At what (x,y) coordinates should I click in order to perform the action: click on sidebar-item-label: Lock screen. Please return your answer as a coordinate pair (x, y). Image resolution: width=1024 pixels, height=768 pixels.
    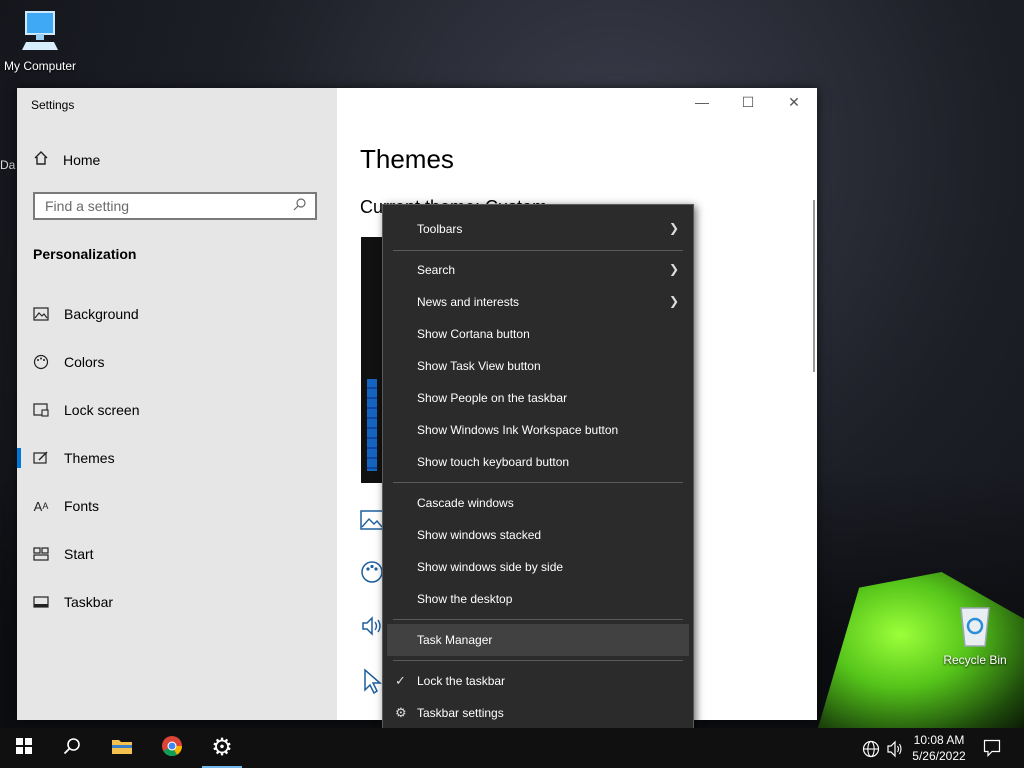
    Looking at the image, I should click on (102, 410).